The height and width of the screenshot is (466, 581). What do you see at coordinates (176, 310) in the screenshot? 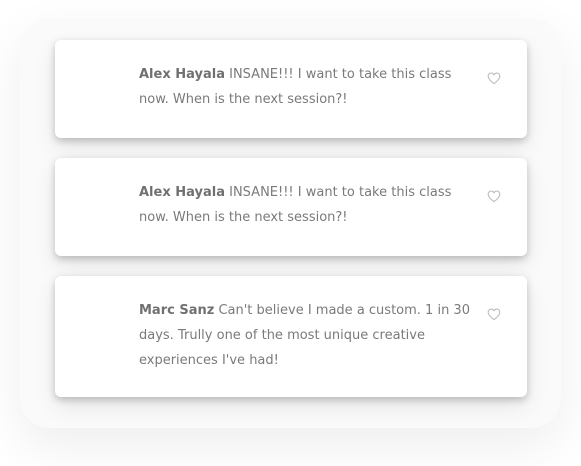
I see `comment-author: Marc Sanz` at bounding box center [176, 310].